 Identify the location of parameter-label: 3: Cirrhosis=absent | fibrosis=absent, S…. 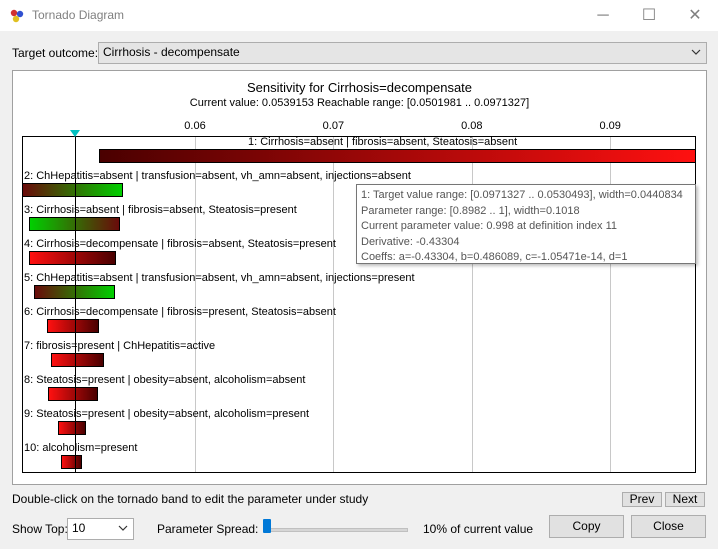
(160, 210).